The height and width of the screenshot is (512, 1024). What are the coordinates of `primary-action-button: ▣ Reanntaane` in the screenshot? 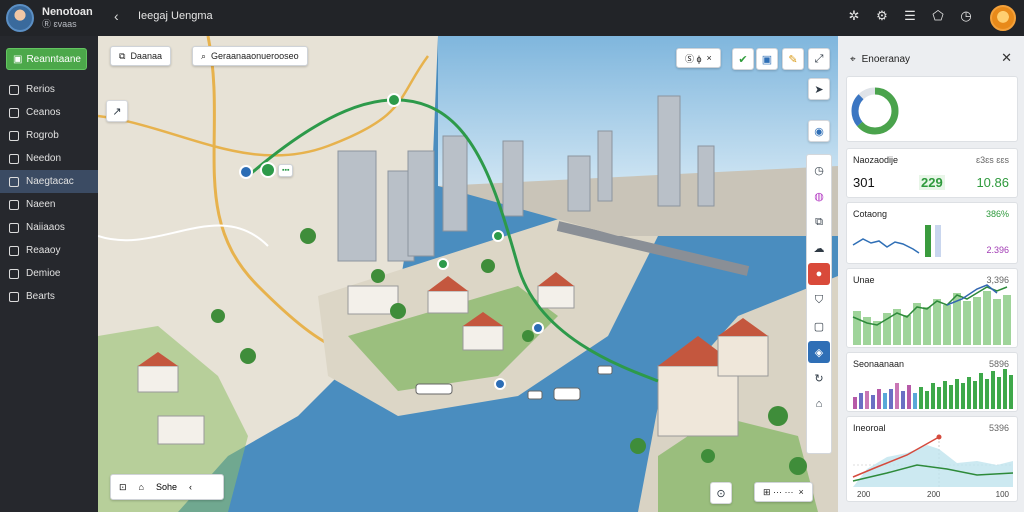 It's located at (46, 59).